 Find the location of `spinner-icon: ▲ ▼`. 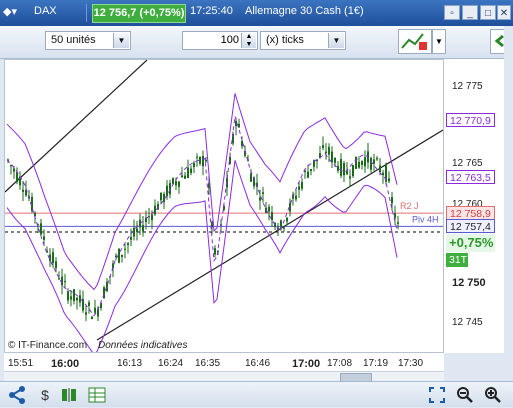

spinner-icon: ▲ ▼ is located at coordinates (248, 40).